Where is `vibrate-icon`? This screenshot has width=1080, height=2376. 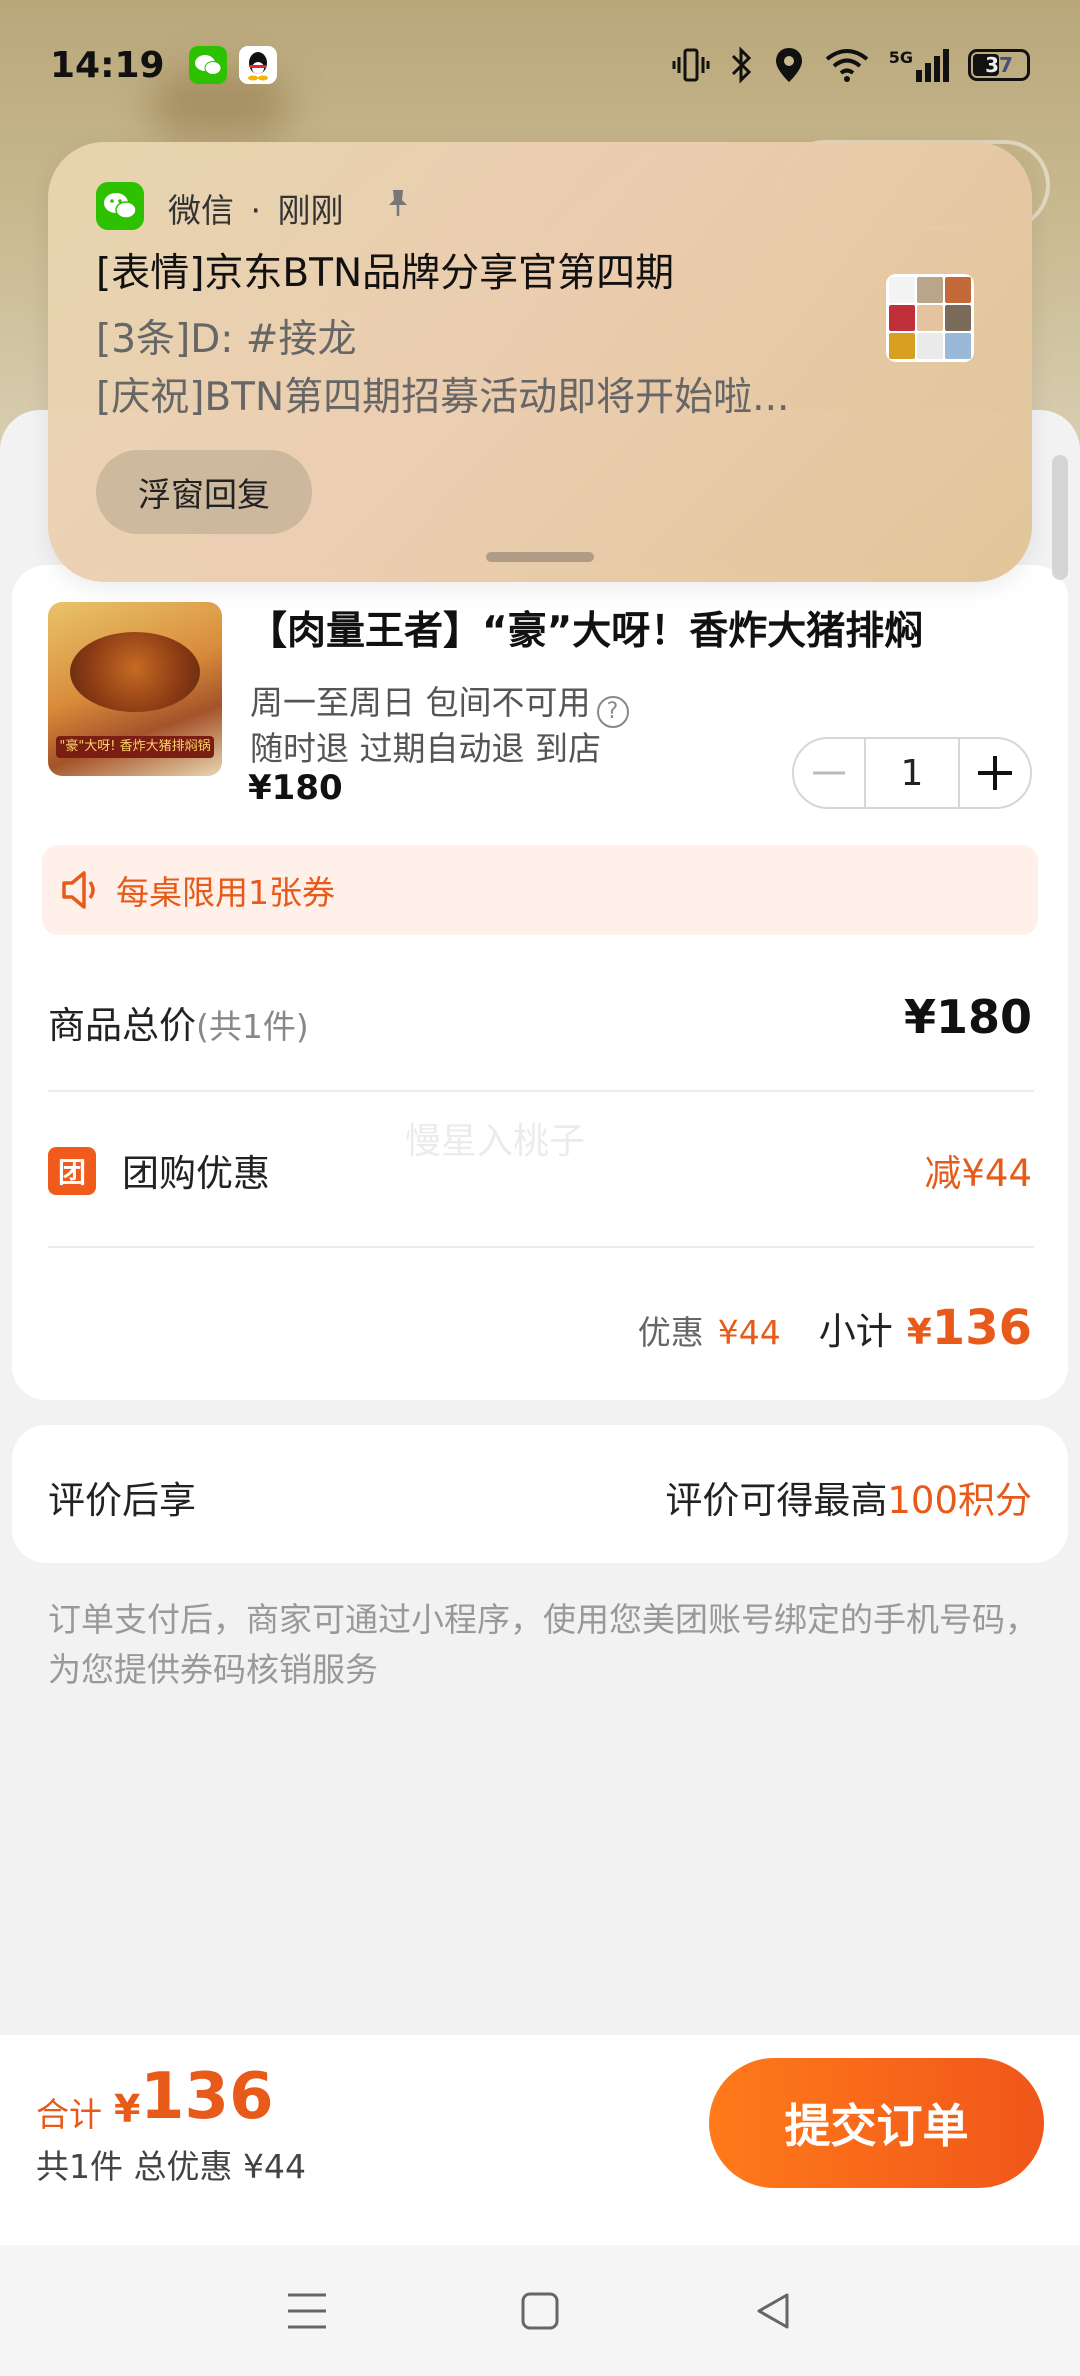 vibrate-icon is located at coordinates (691, 65).